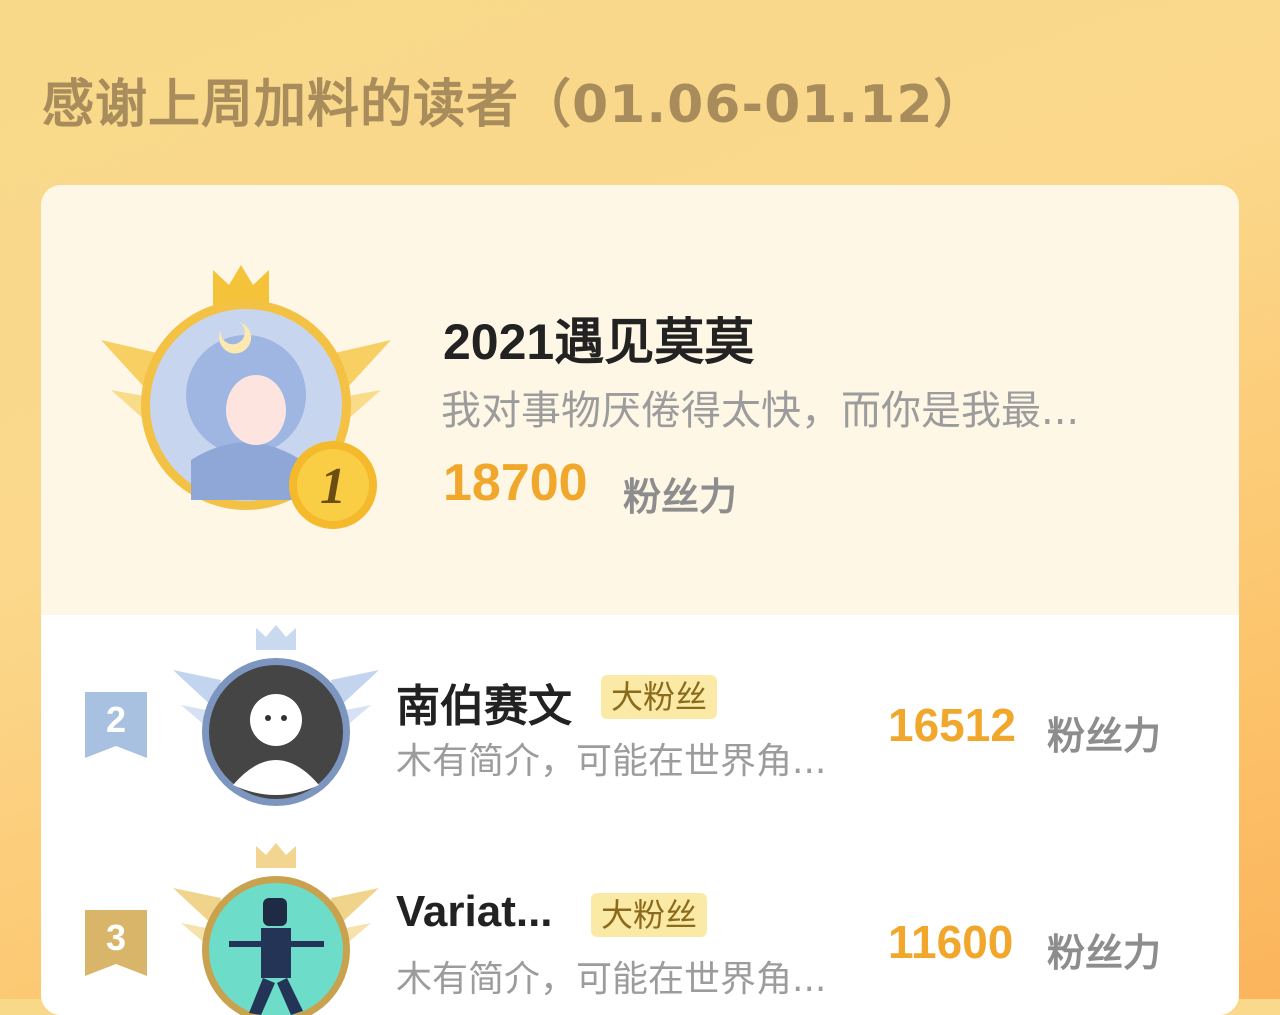 Image resolution: width=1280 pixels, height=1015 pixels. Describe the element at coordinates (951, 942) in the screenshot. I see `rank-3-score: 11600` at that location.